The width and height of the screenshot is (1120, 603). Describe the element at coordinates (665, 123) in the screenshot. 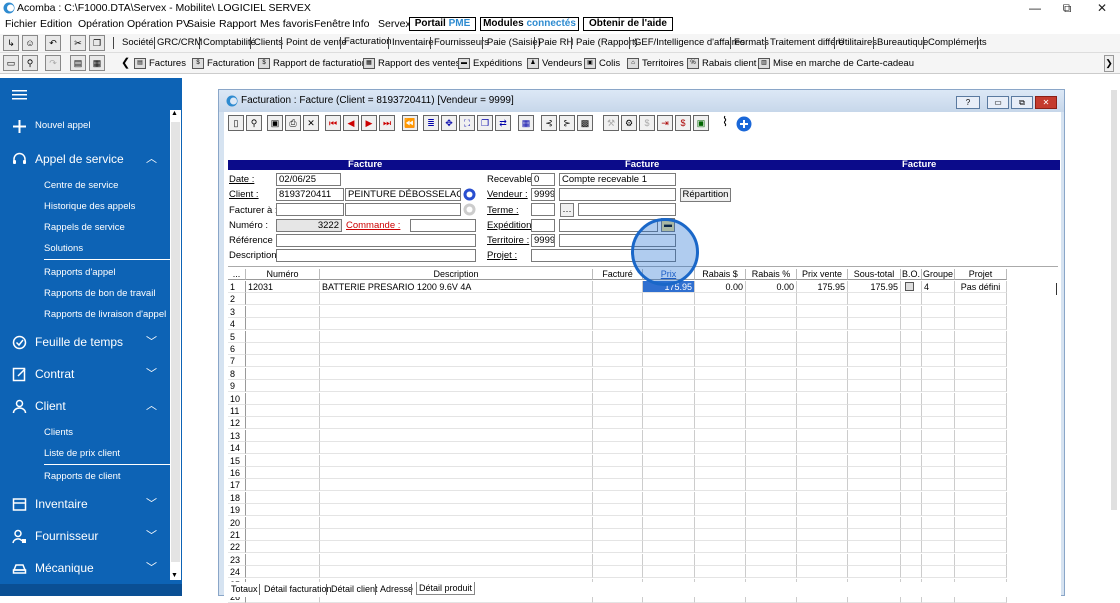

I see `export-icon: ⇥` at that location.